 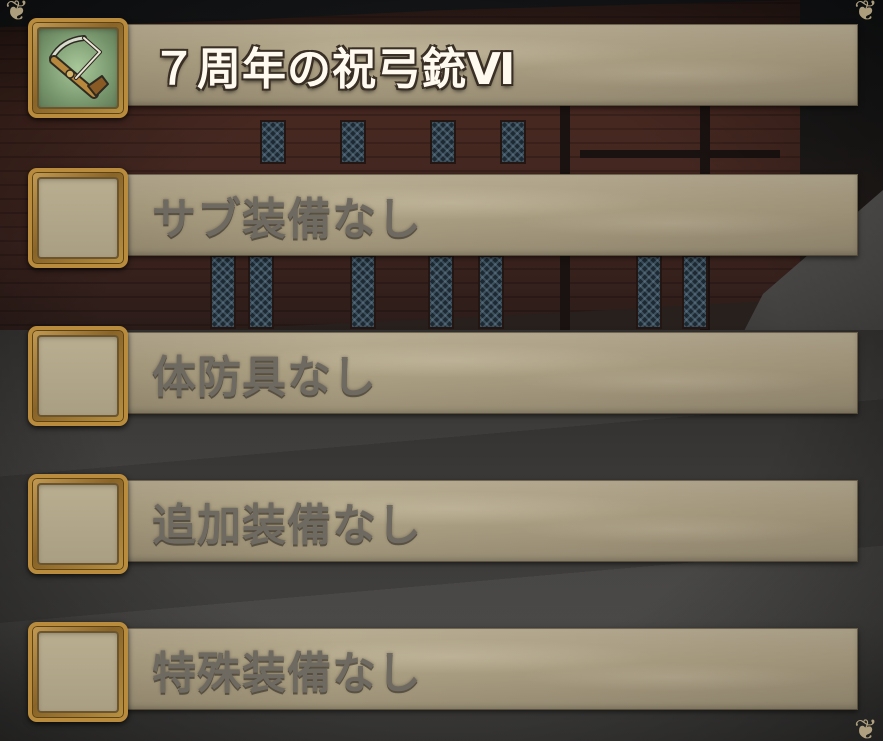 I want to click on slot-label: 特殊装備なし, so click(x=287, y=673).